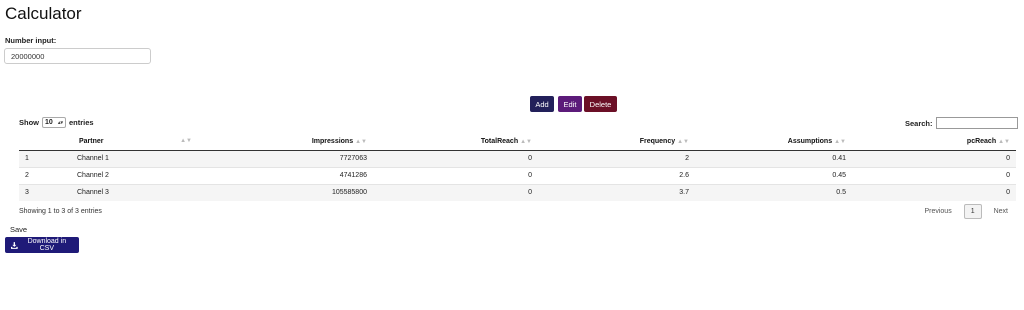 This screenshot has height=310, width=1024. I want to click on show-label: Show, so click(29, 122).